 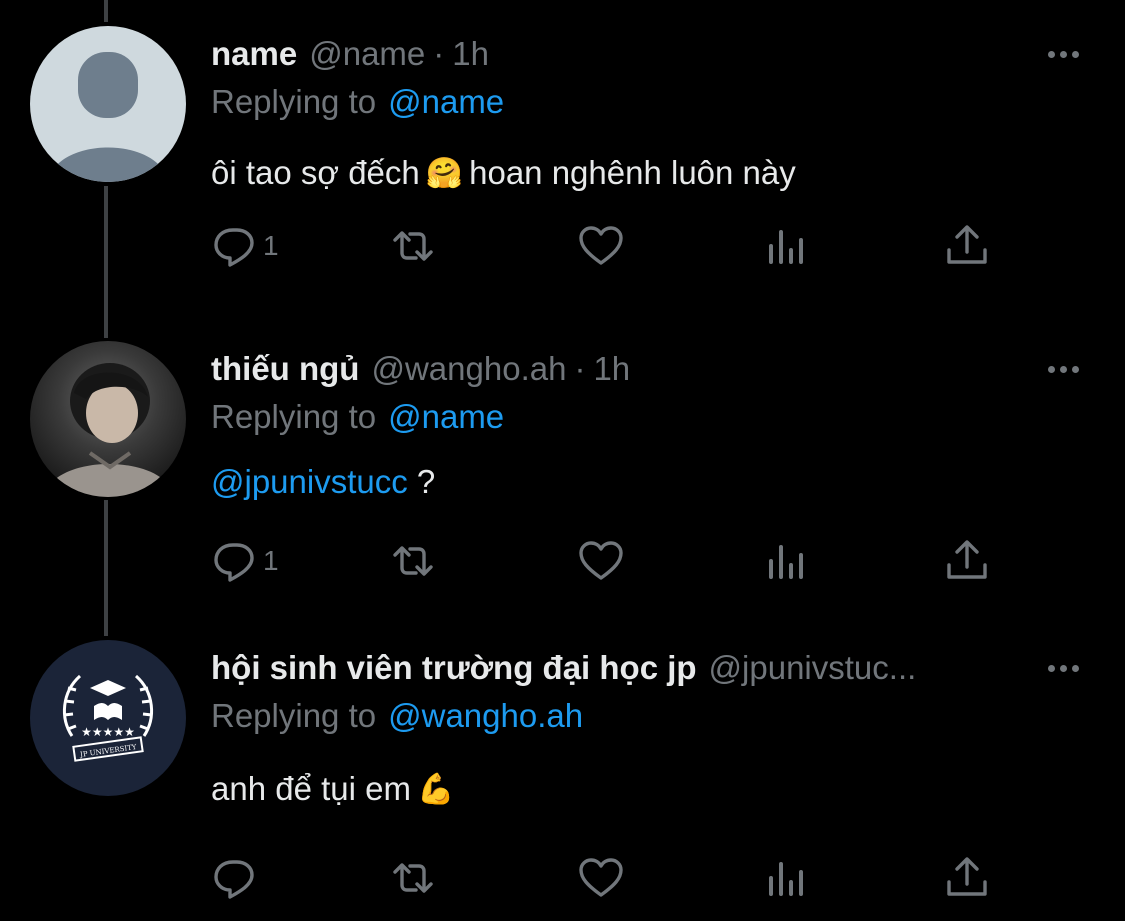 I want to click on tweet-header: name @name · 1h, so click(x=350, y=54).